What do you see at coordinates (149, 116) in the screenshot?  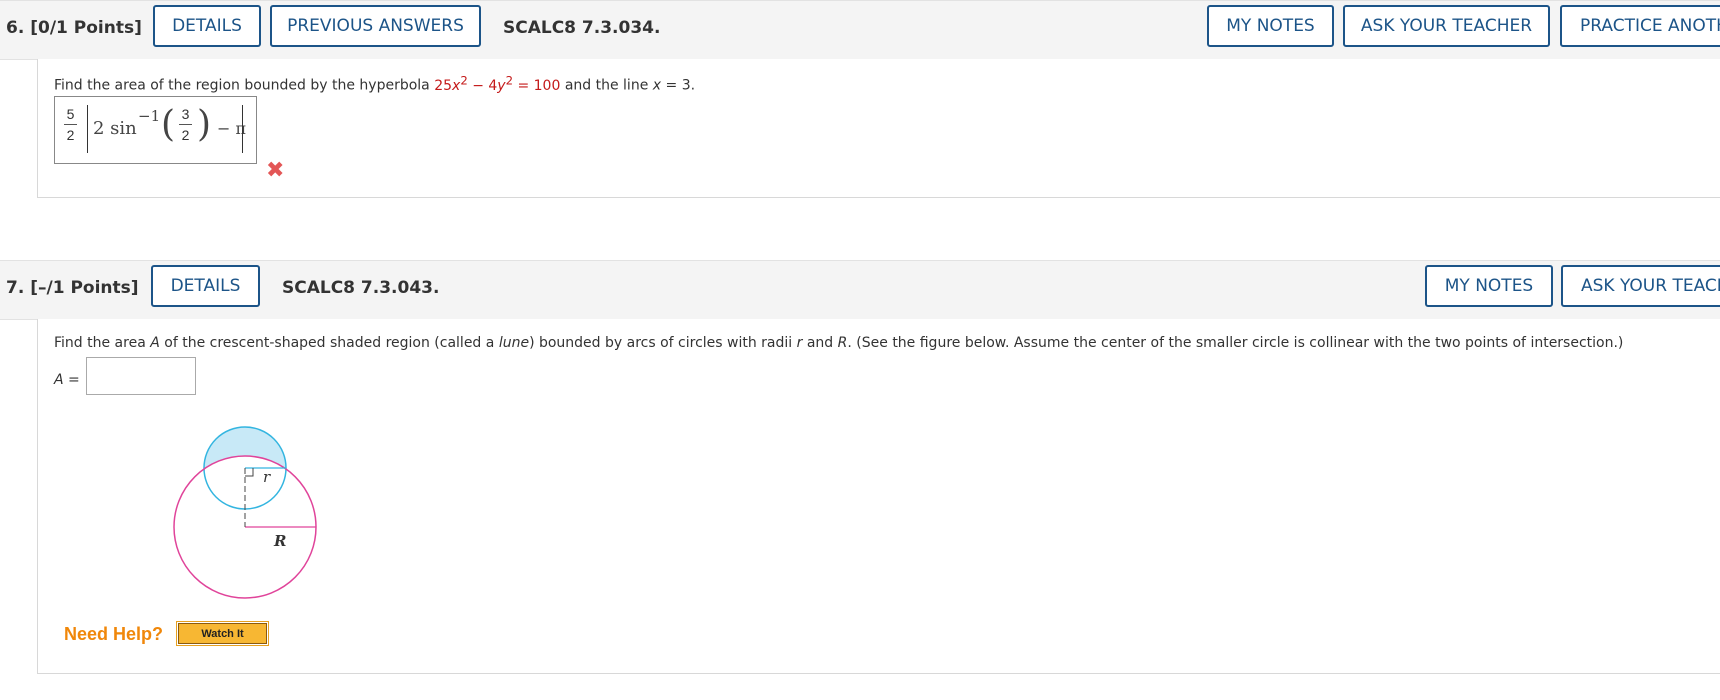 I see `inverse-exponent: −1` at bounding box center [149, 116].